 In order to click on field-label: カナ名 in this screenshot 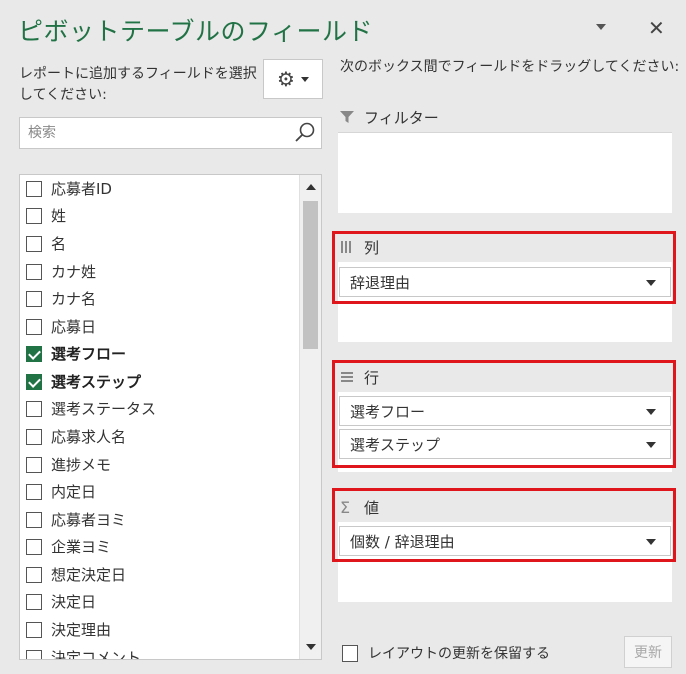, I will do `click(74, 299)`.